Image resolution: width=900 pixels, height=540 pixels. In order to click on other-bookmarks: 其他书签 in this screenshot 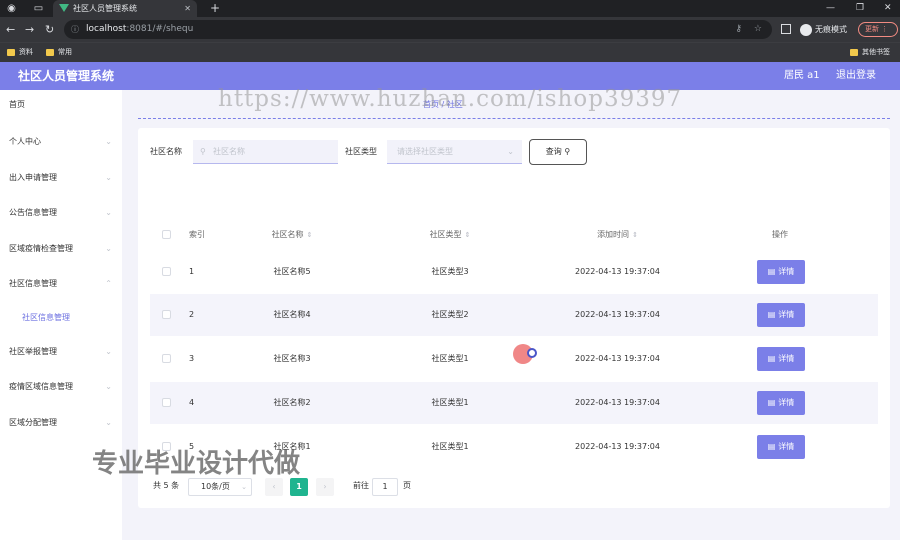, I will do `click(870, 52)`.